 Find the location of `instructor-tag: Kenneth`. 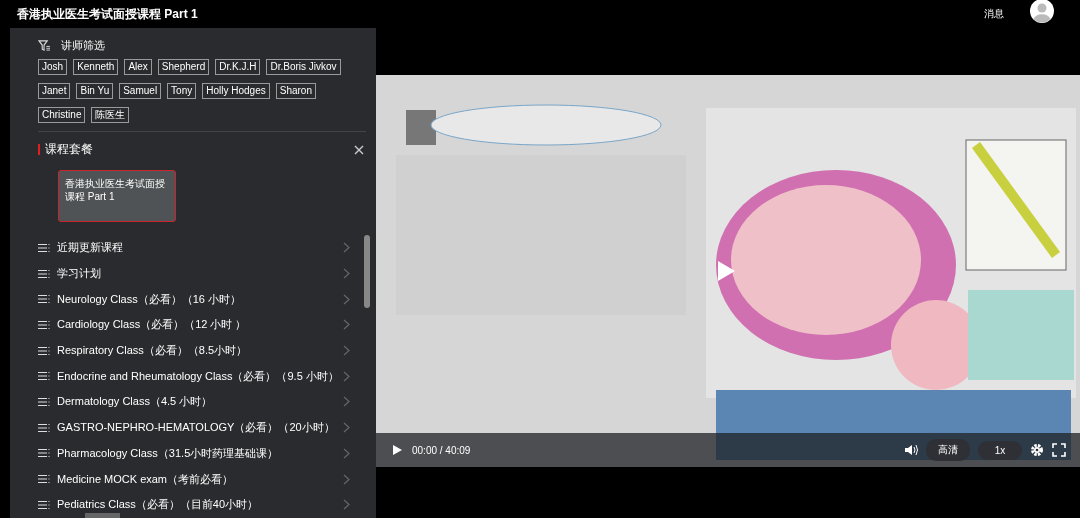

instructor-tag: Kenneth is located at coordinates (96, 67).